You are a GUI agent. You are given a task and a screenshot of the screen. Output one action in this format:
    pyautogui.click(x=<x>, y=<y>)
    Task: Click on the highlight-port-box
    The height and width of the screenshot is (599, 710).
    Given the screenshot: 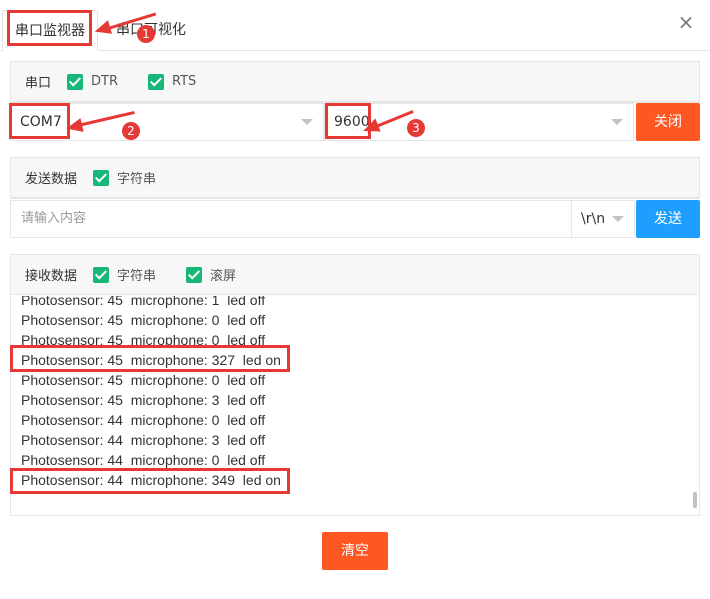 What is the action you would take?
    pyautogui.click(x=39, y=121)
    